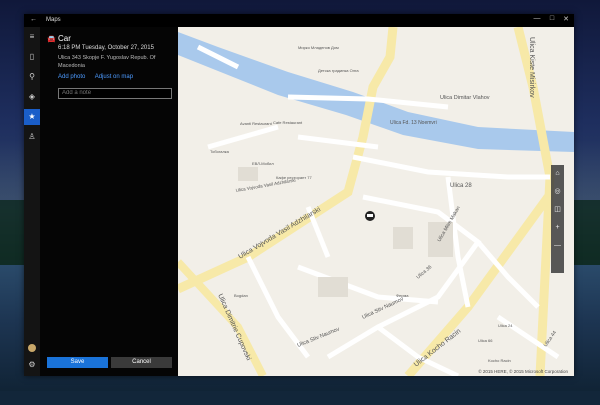  I want to click on map-icon: ▯, so click(32, 57).